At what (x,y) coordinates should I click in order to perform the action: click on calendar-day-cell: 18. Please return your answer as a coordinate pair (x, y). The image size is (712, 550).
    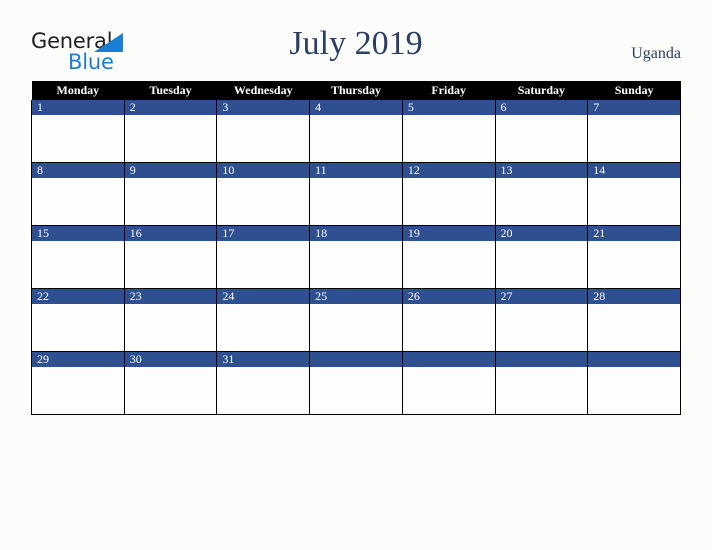
    Looking at the image, I should click on (356, 257).